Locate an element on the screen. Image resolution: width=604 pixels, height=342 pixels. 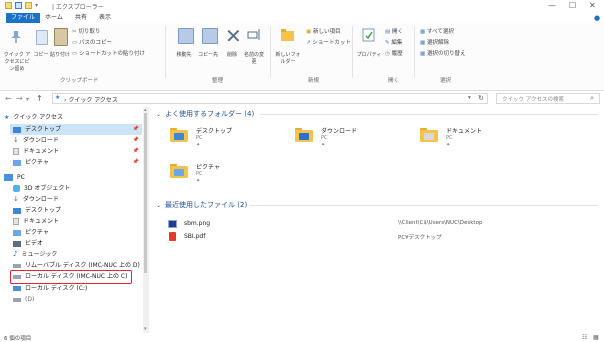
paste-button: 貼り付け is located at coordinates (60, 54).